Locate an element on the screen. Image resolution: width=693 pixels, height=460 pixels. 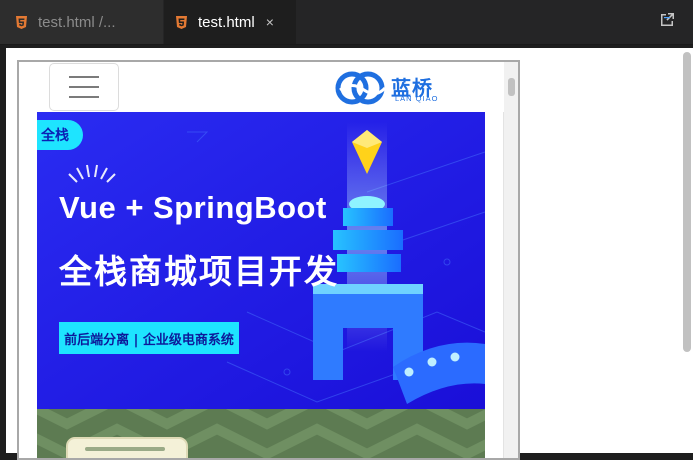
next-banner-artwork is located at coordinates (261, 433).